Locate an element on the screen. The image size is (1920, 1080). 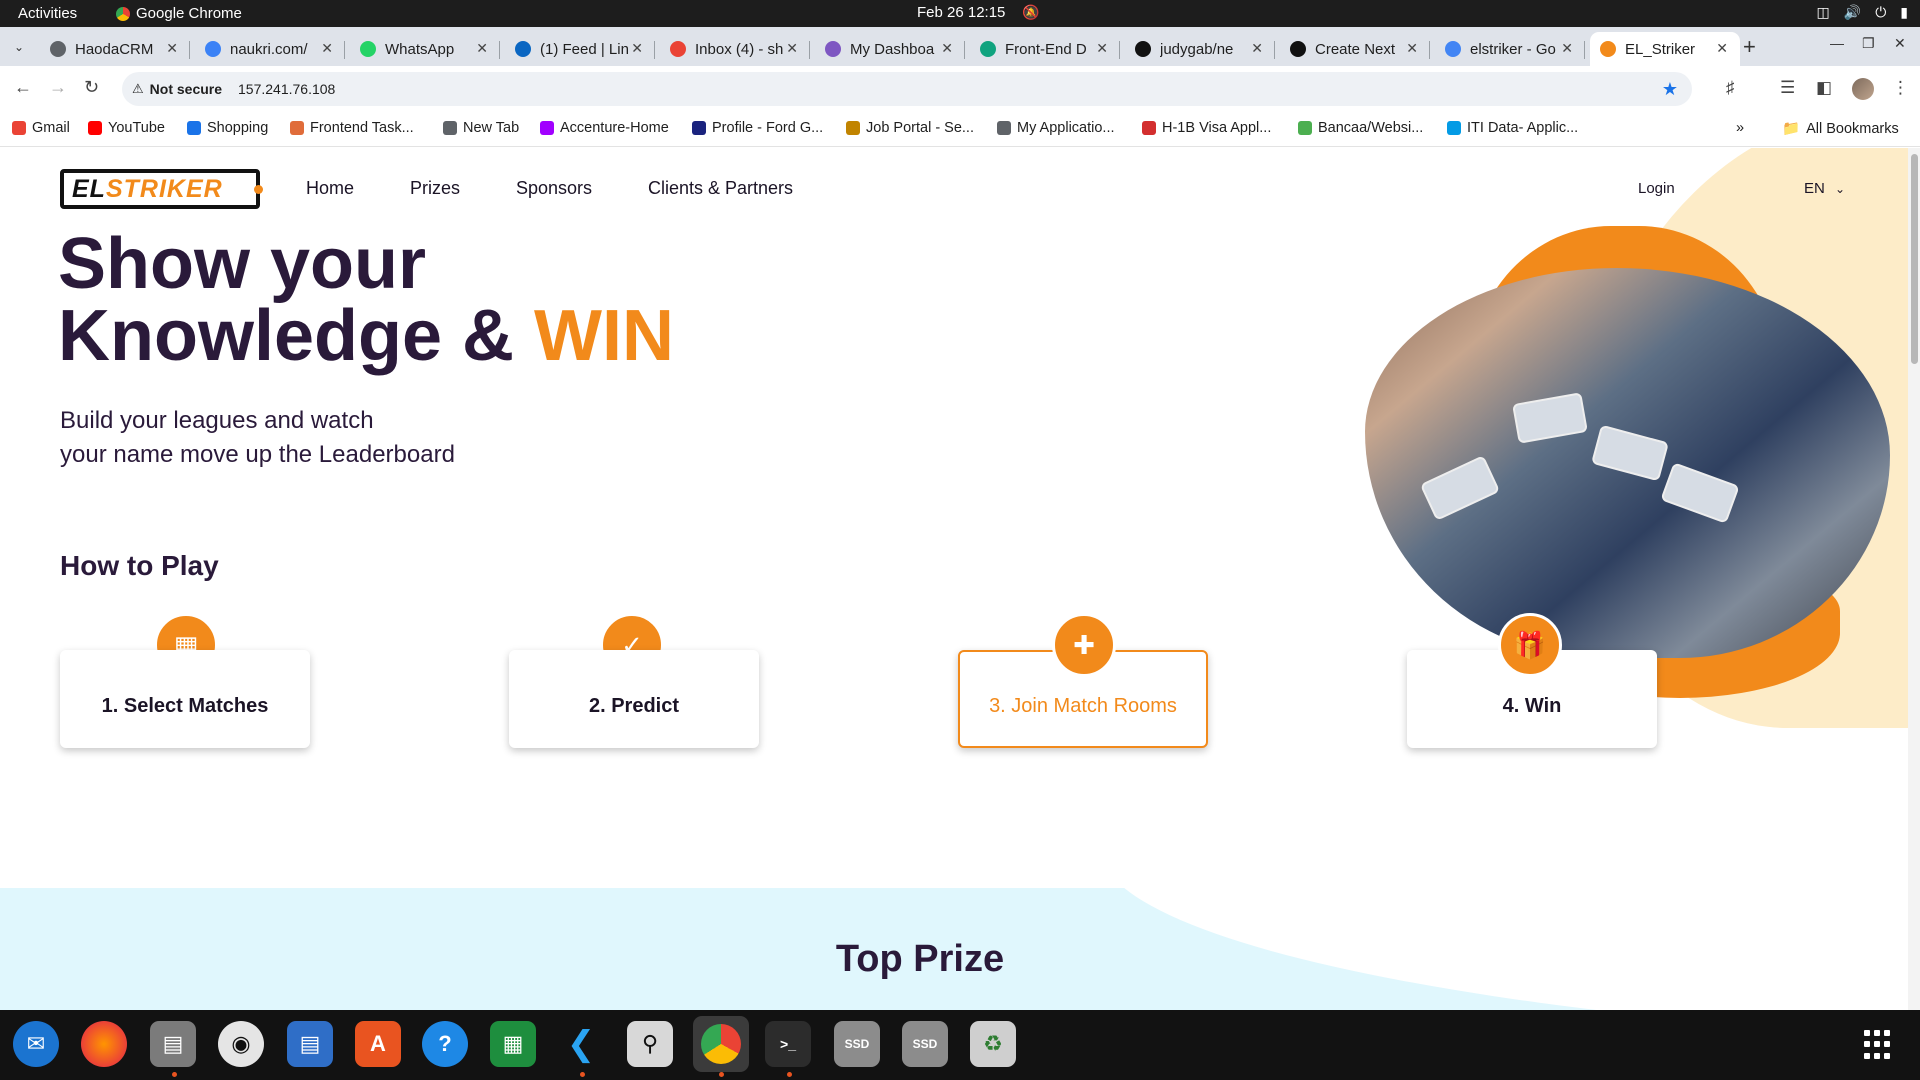
browser-tab: EL_Striker ✕ is located at coordinates (1665, 49).